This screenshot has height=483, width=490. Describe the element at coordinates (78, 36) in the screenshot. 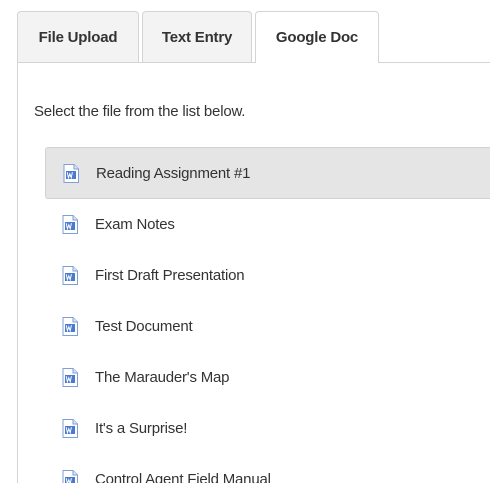

I see `tab-file-upload: File Upload` at that location.